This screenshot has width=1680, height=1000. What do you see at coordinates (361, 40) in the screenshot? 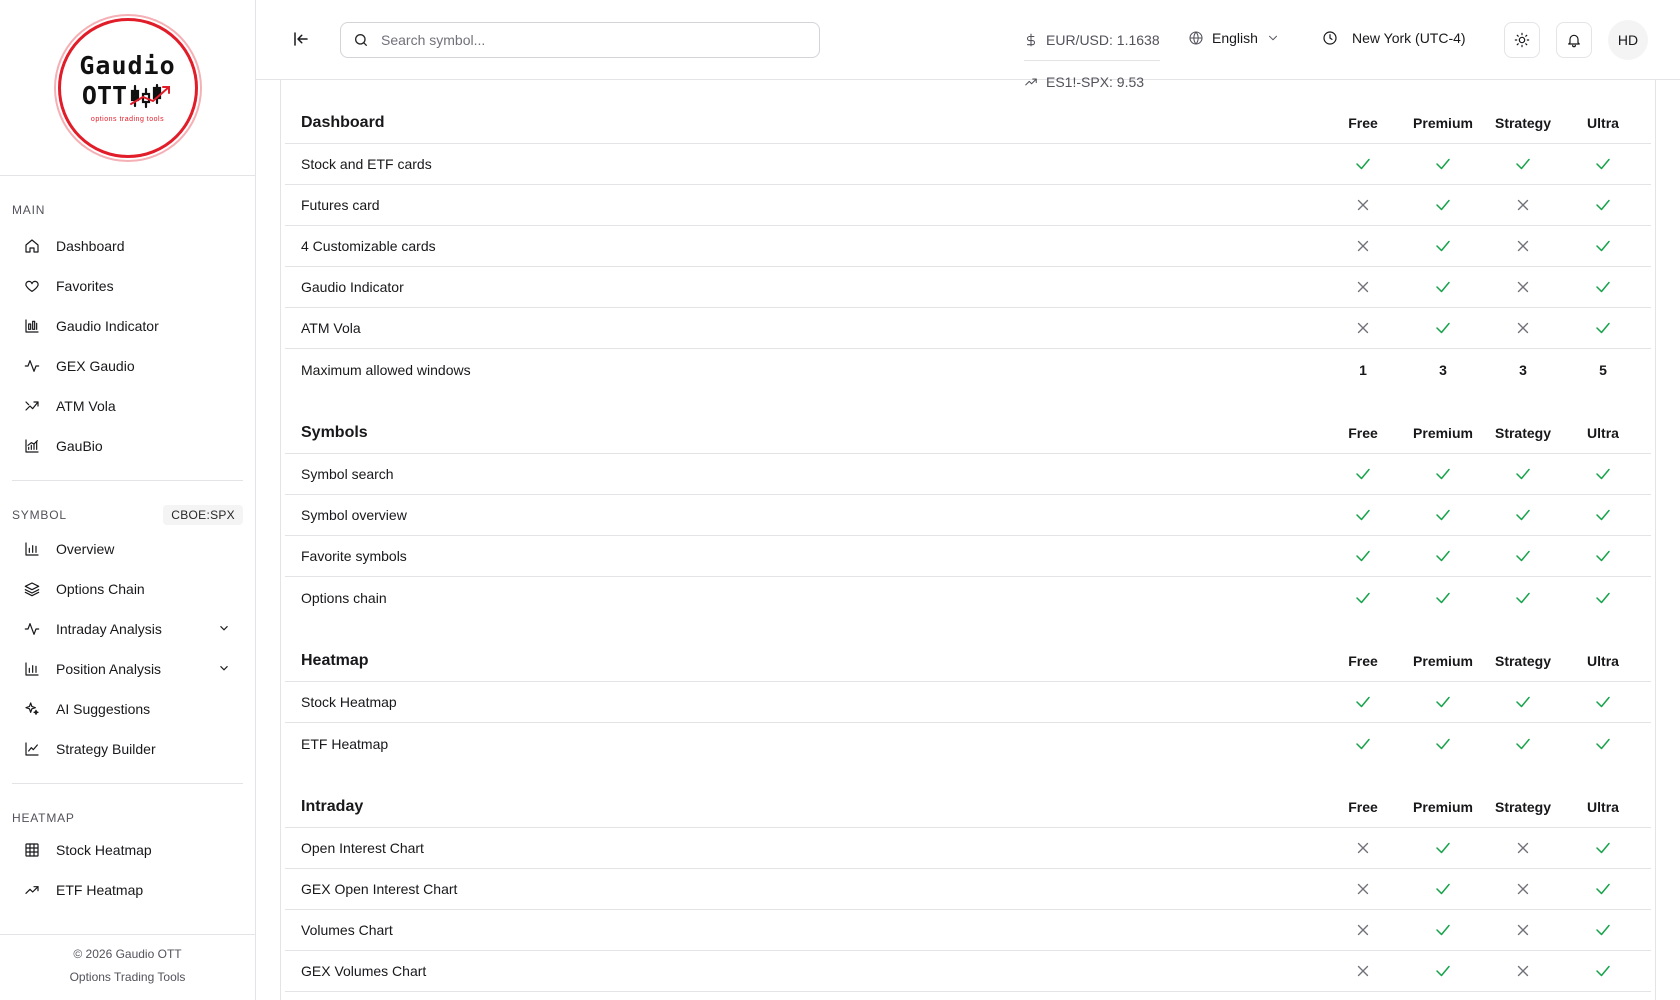
I see `search-icon` at bounding box center [361, 40].